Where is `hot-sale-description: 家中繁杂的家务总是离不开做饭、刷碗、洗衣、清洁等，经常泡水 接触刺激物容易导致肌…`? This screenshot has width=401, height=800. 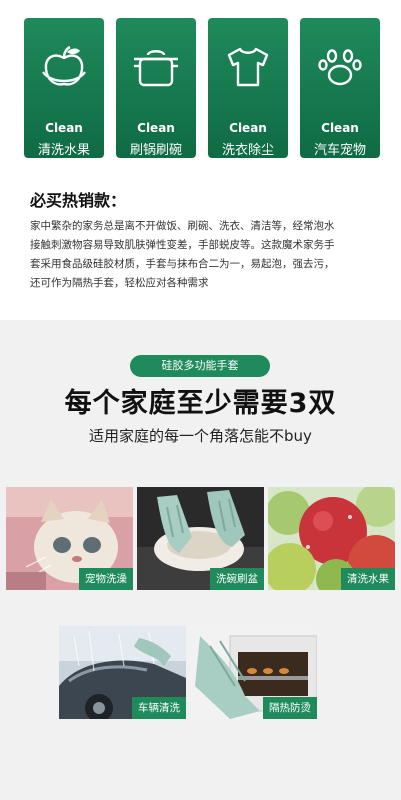 hot-sale-description: 家中繁杂的家务总是离不开做饭、刷碗、洗衣、清洁等，经常泡水 接触刺激物容易导致肌… is located at coordinates (206, 255).